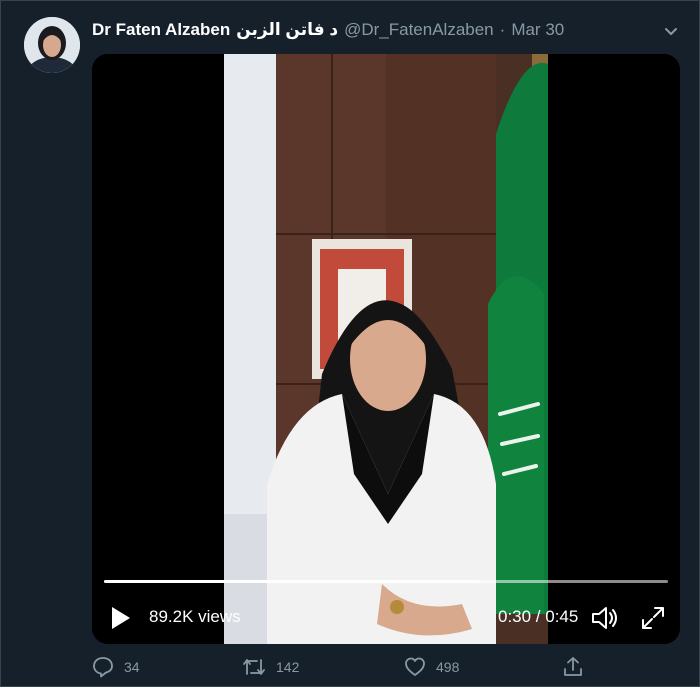 The image size is (700, 687). I want to click on play-icon, so click(121, 618).